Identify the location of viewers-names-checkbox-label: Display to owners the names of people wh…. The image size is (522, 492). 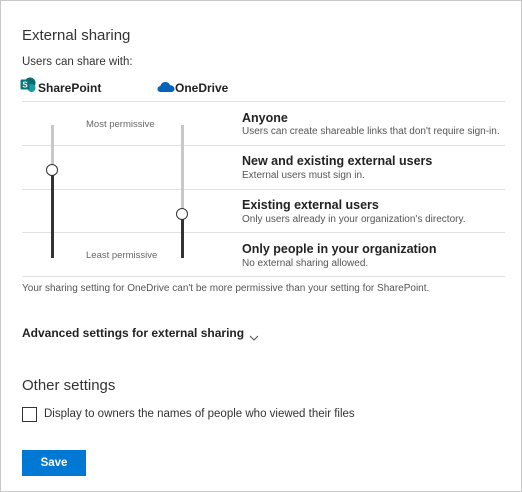
(199, 414).